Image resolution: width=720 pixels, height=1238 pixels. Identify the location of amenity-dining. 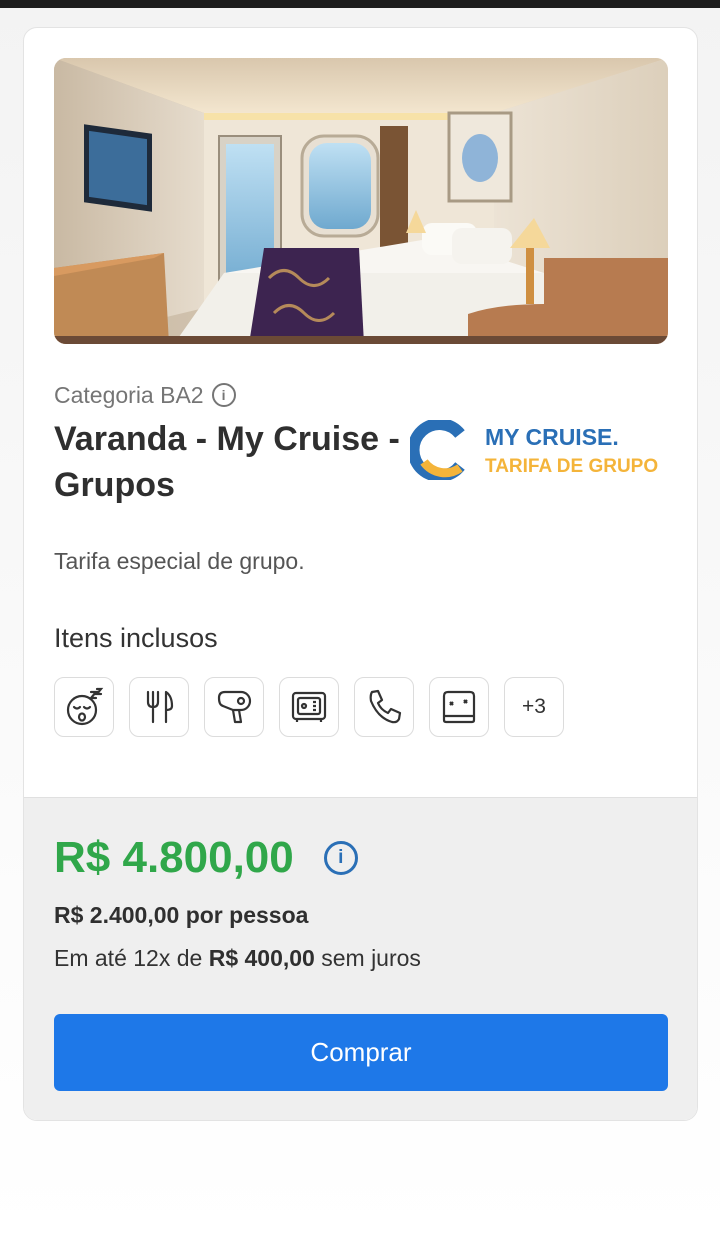
(159, 707).